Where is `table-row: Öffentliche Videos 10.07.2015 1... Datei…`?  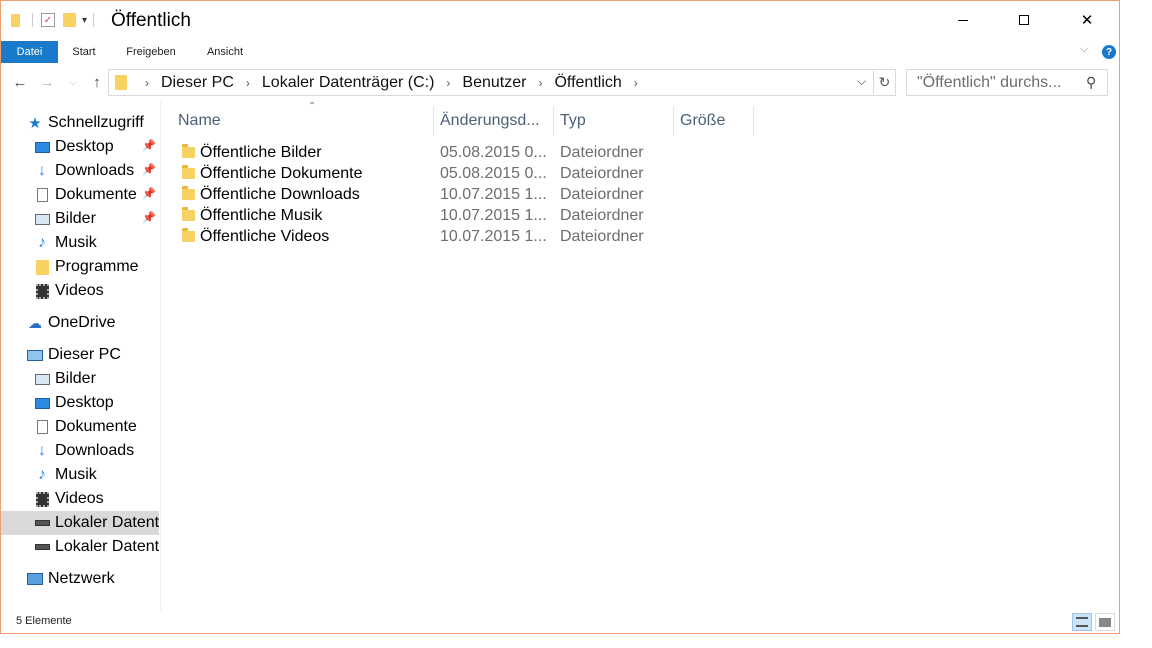 table-row: Öffentliche Videos 10.07.2015 1... Datei… is located at coordinates (462, 236).